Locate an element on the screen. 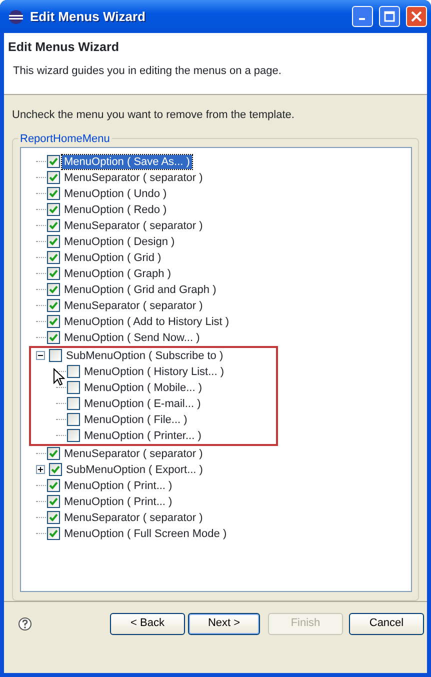 This screenshot has width=431, height=677. help-icon is located at coordinates (25, 623).